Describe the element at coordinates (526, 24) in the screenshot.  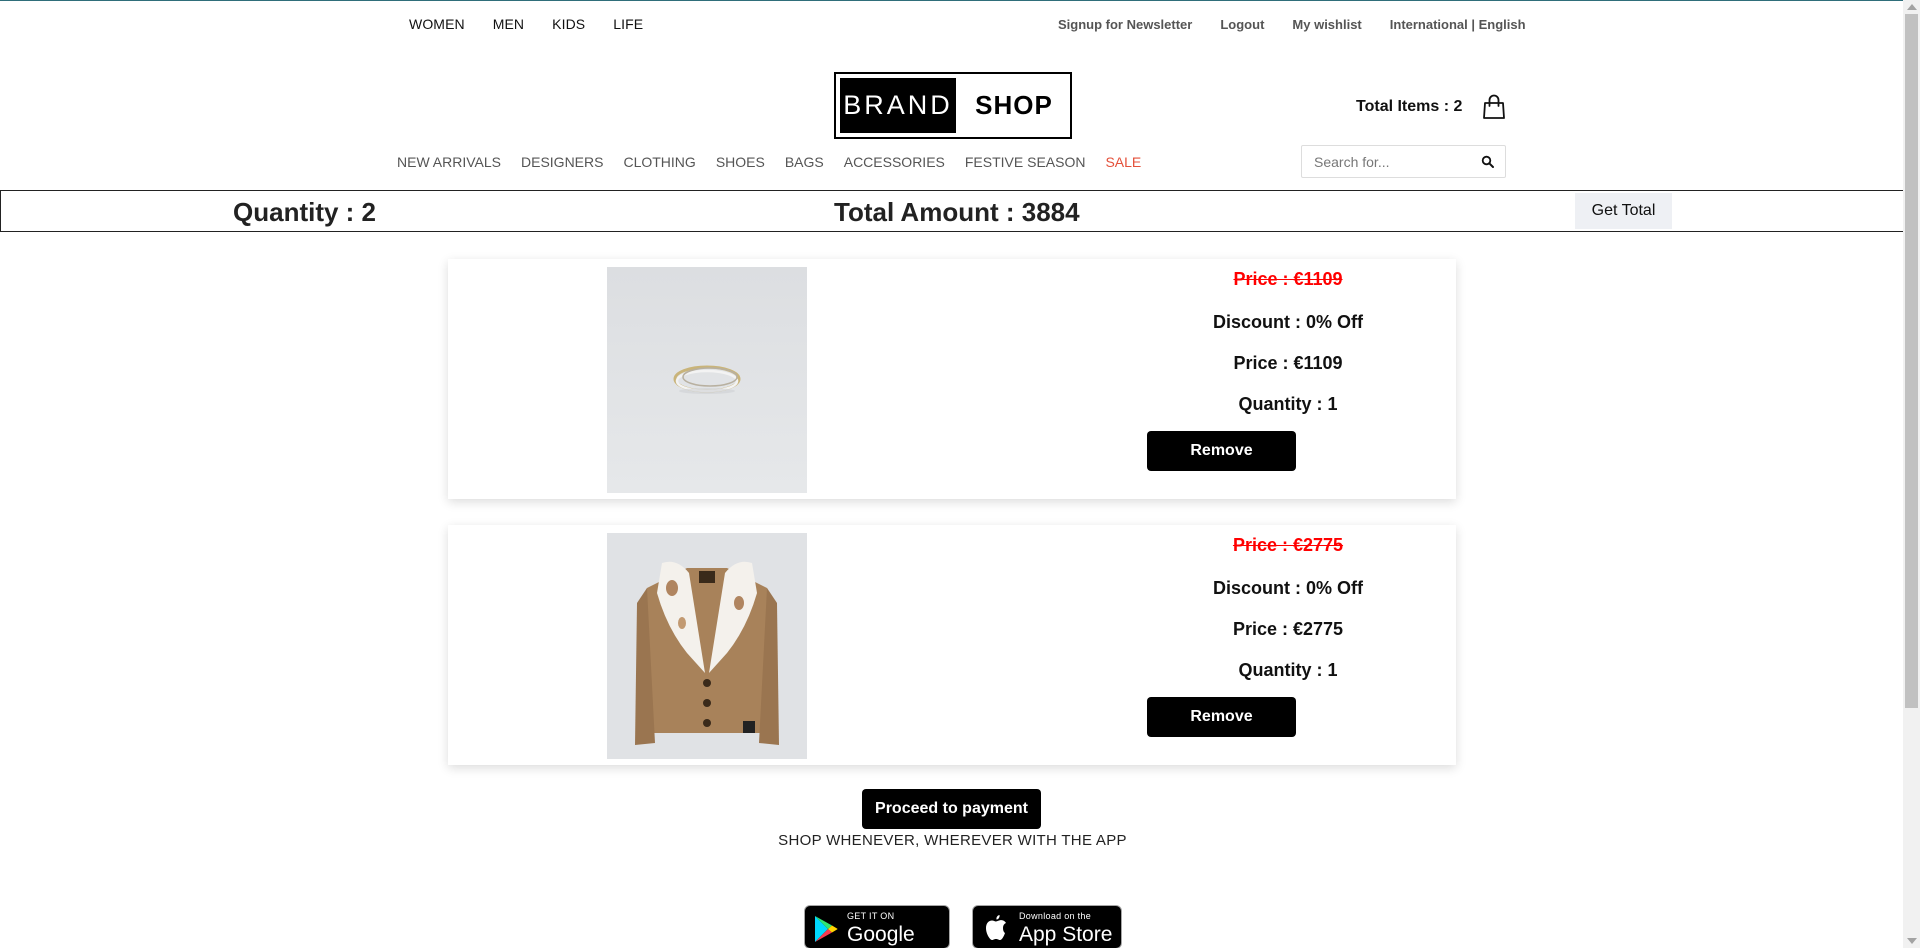
I see `gender-nav: WOMEN MEN KIDS LIFE` at that location.